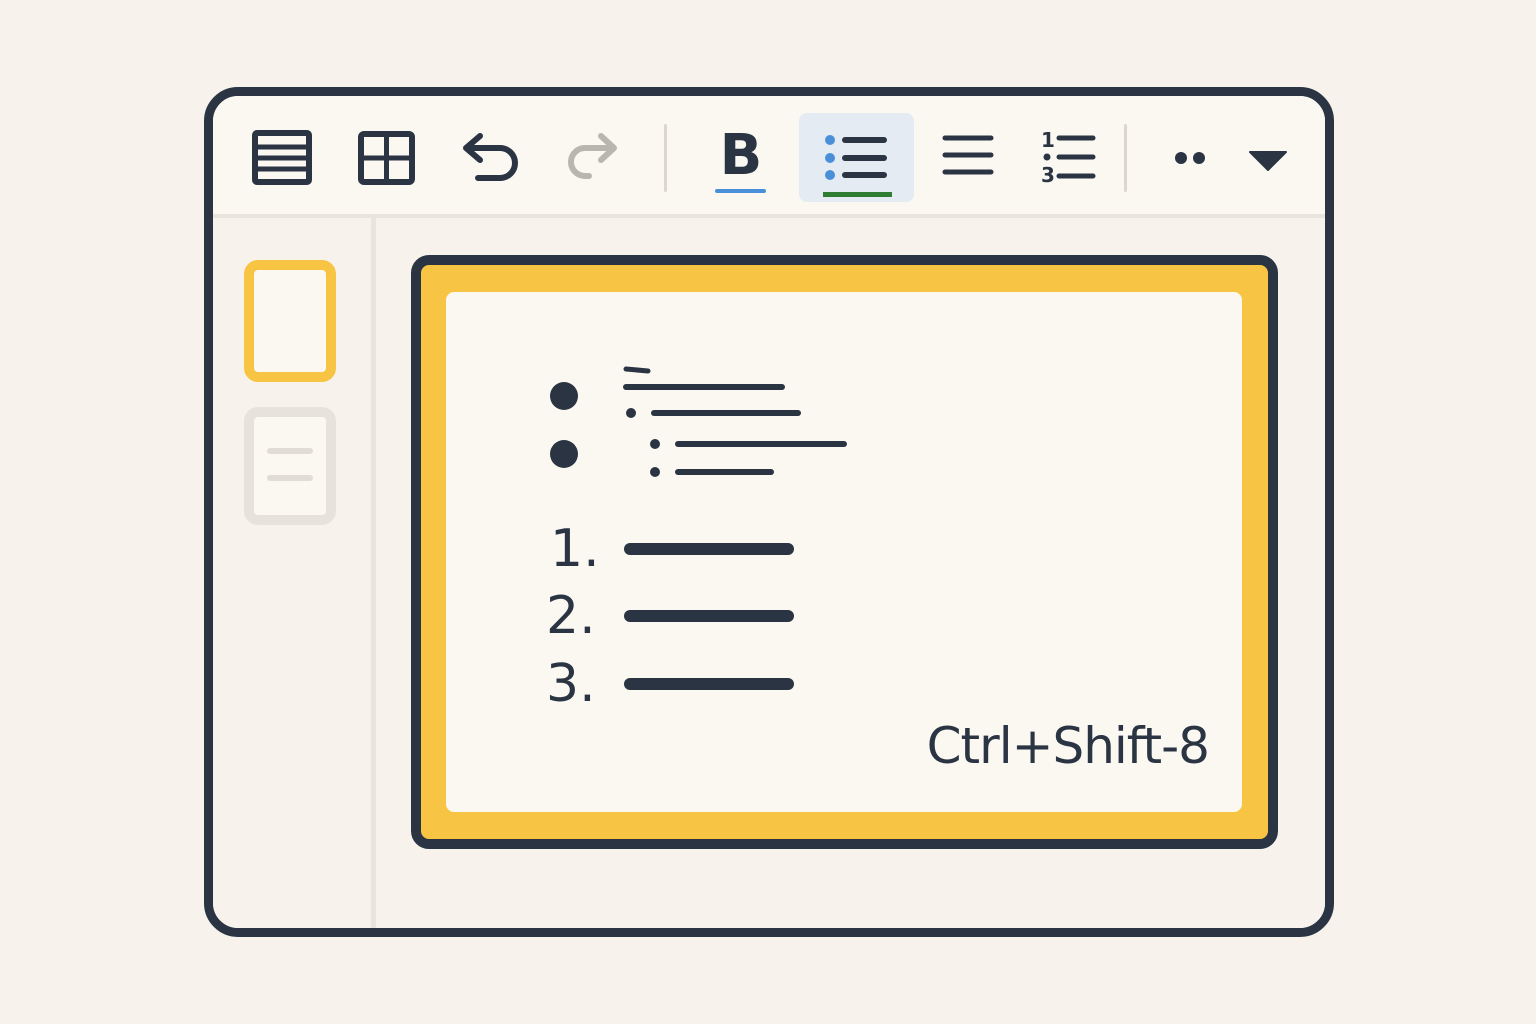  I want to click on bold-icon: B, so click(741, 160).